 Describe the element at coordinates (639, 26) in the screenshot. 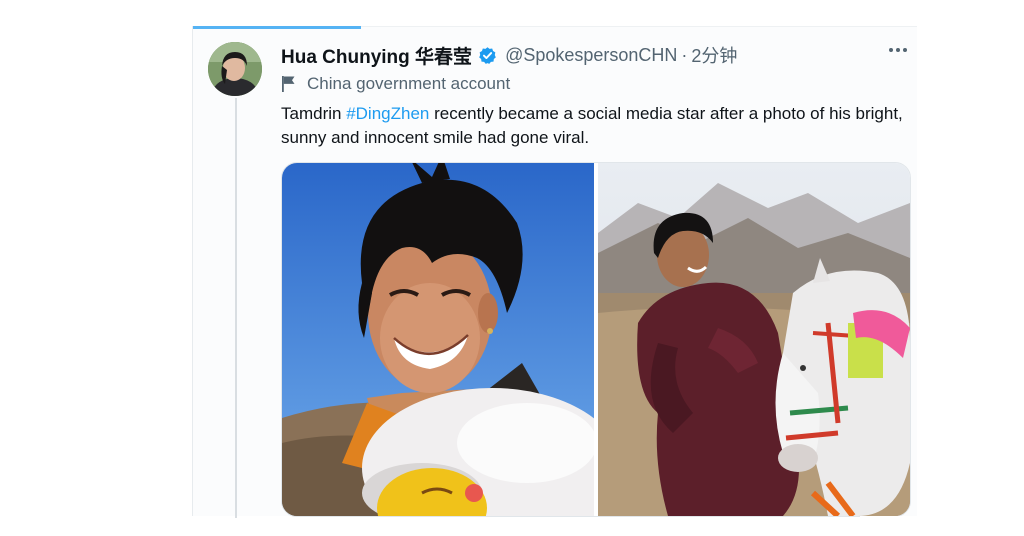

I see `card-top-border` at that location.